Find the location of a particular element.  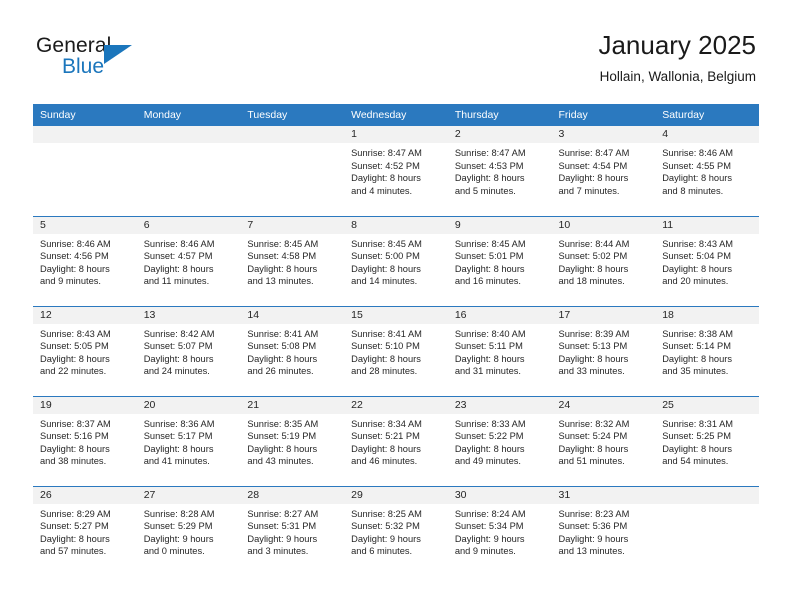

brand-logo: General Blue is located at coordinates (106, 61).